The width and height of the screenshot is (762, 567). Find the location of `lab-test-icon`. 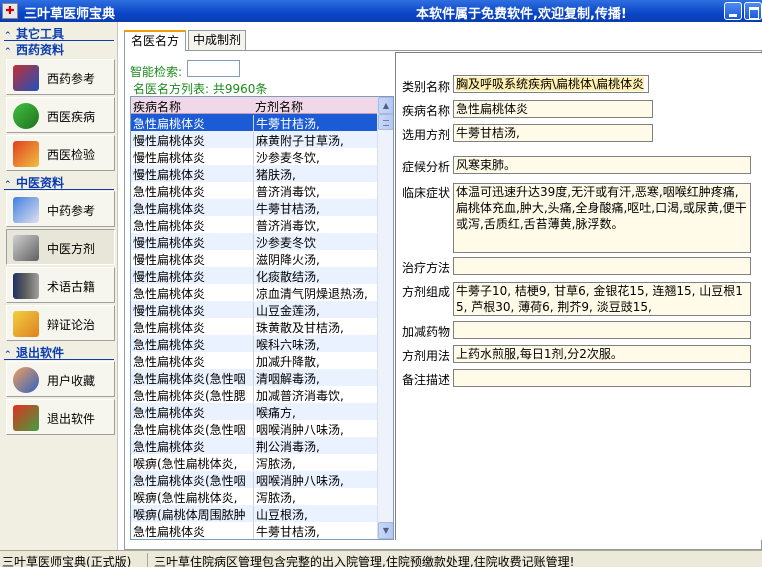

lab-test-icon is located at coordinates (26, 154).